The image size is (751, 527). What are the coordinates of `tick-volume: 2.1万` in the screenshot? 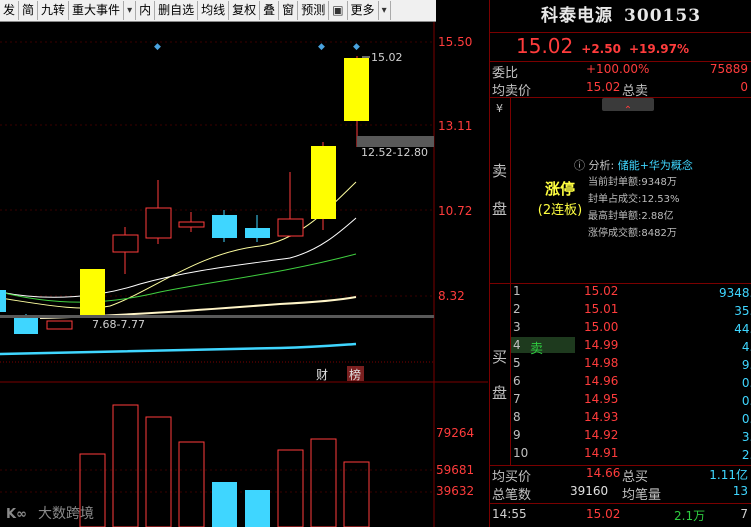 It's located at (690, 516).